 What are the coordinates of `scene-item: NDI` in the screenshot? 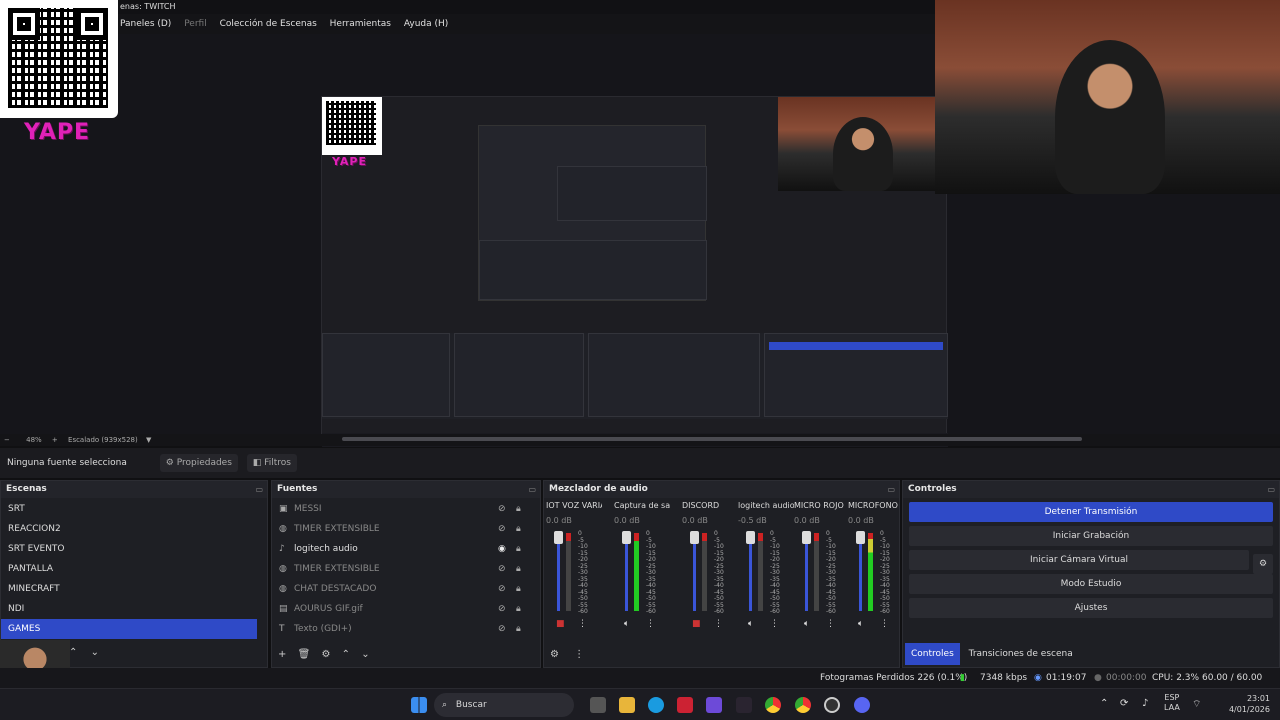 It's located at (129, 609).